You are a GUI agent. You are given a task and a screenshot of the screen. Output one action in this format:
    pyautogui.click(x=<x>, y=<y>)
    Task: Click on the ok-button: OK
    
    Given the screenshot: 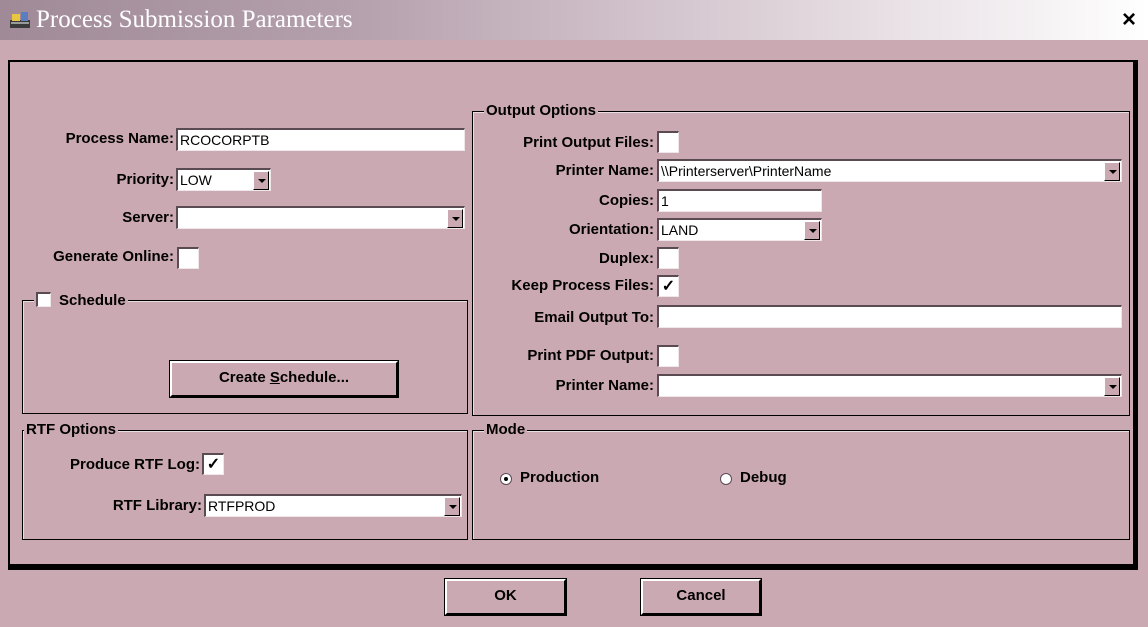 What is the action you would take?
    pyautogui.click(x=505, y=597)
    